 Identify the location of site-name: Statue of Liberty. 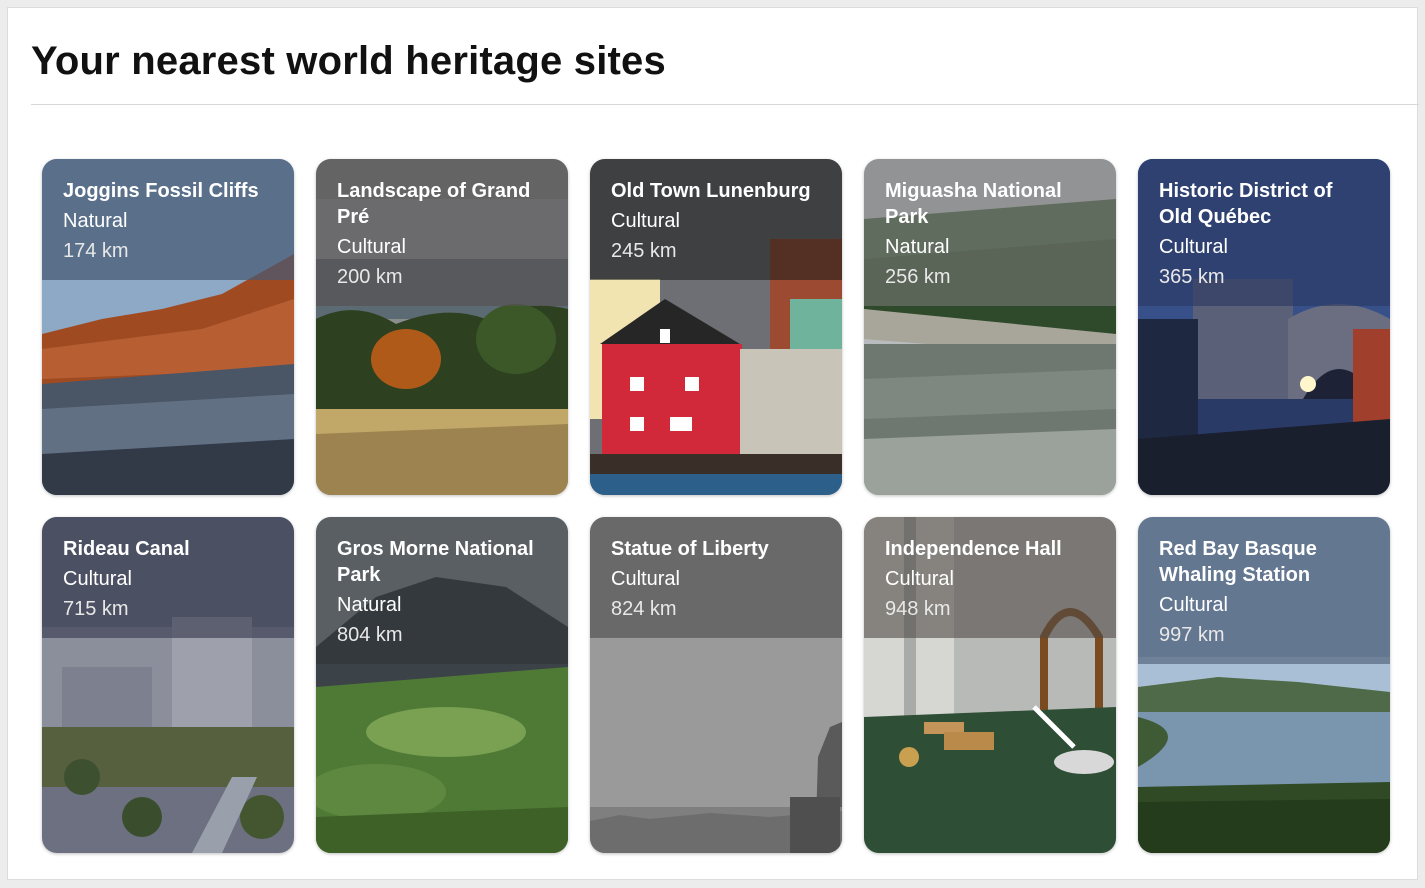
(690, 549).